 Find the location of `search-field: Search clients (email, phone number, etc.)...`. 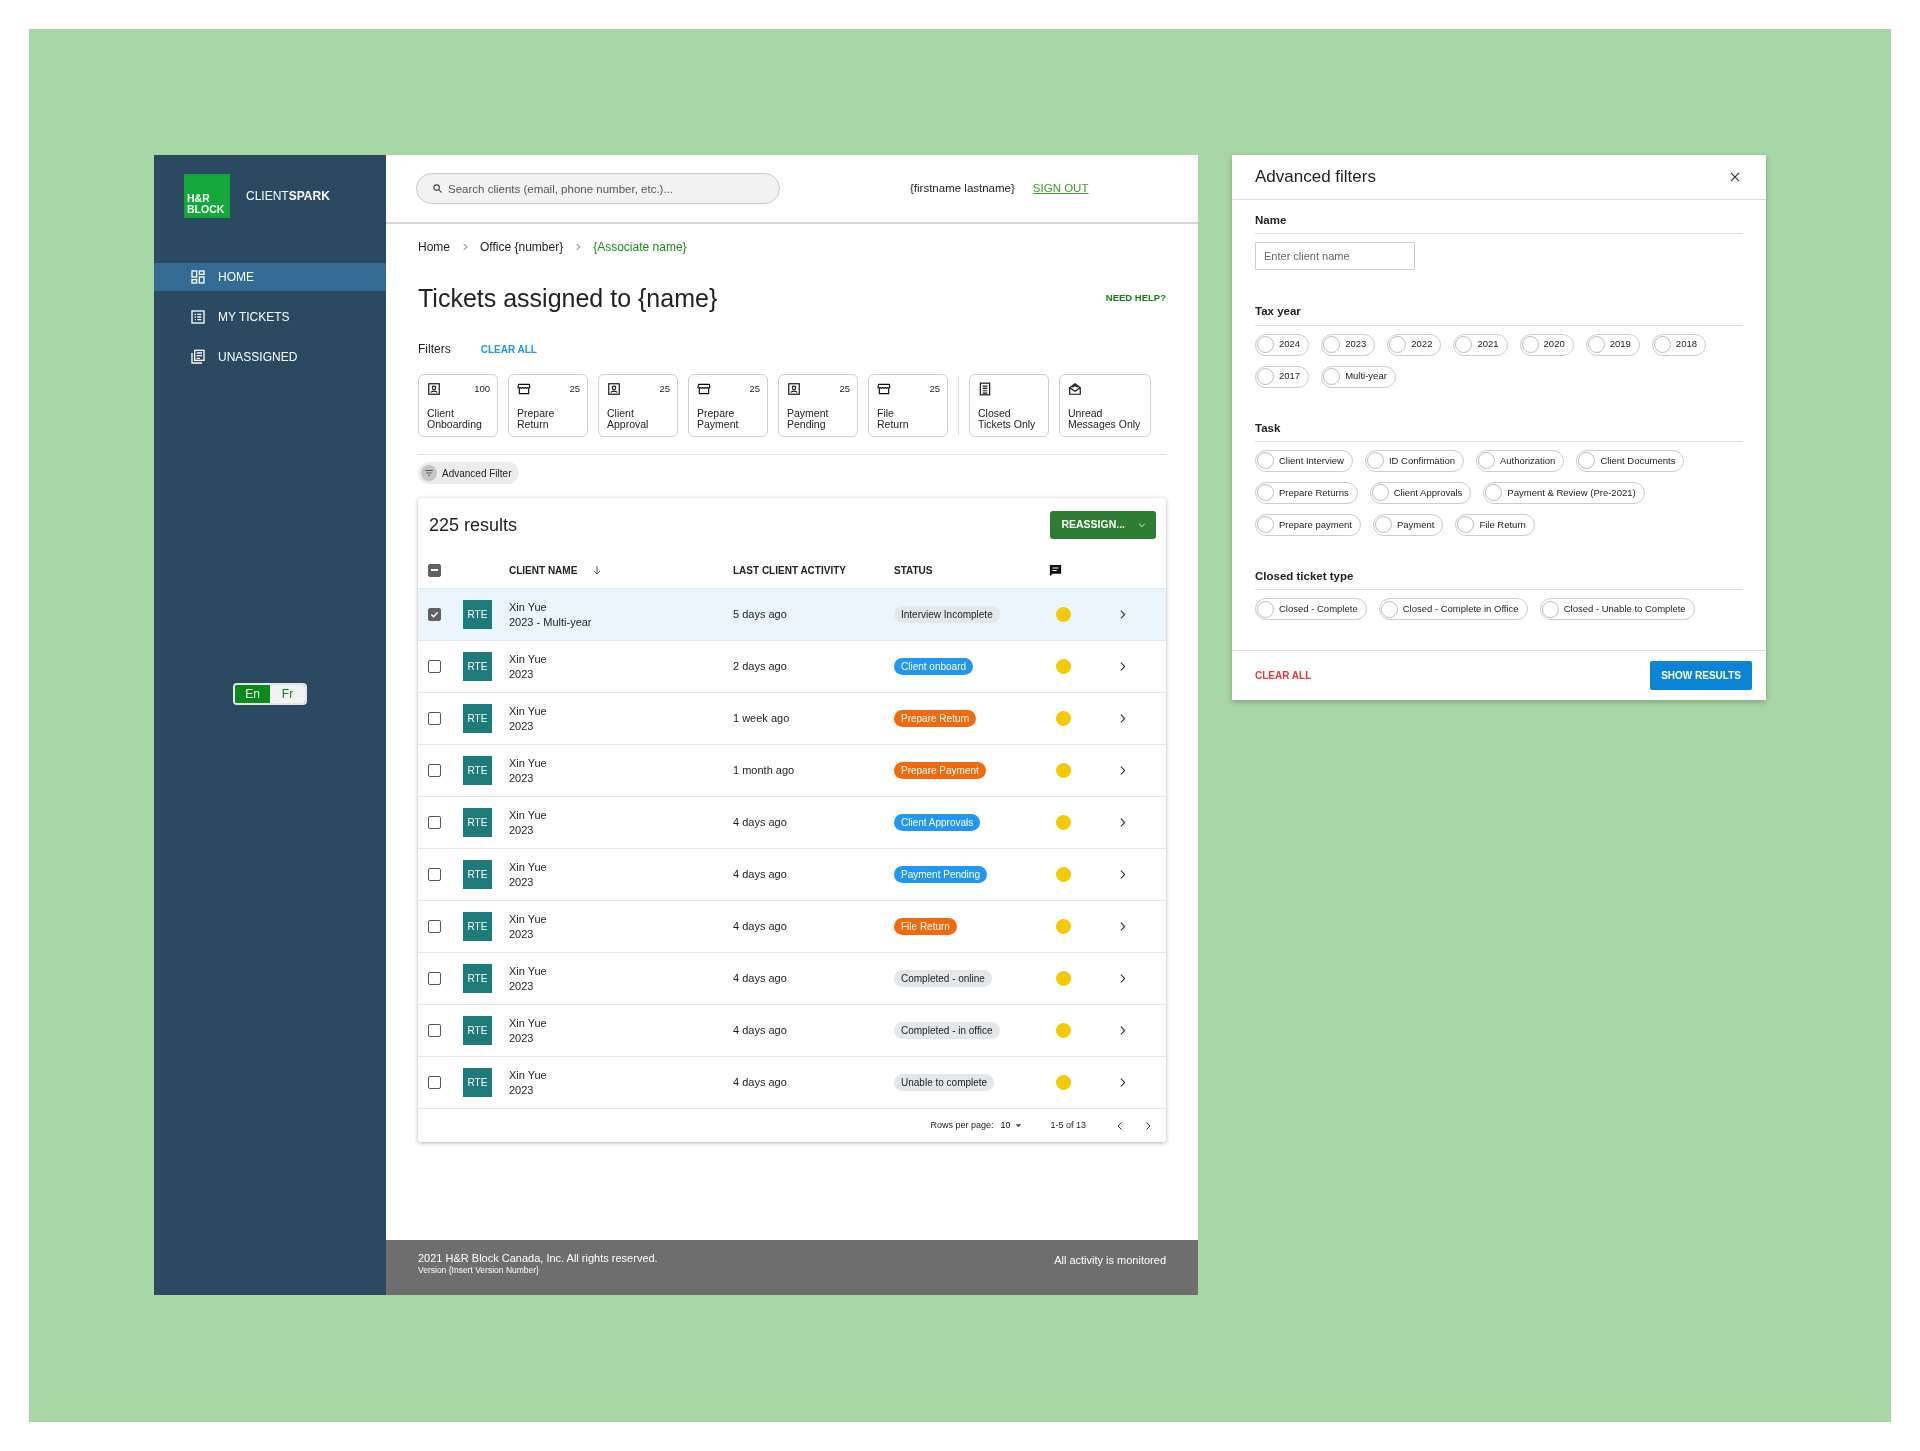

search-field: Search clients (email, phone number, etc.)... is located at coordinates (598, 188).